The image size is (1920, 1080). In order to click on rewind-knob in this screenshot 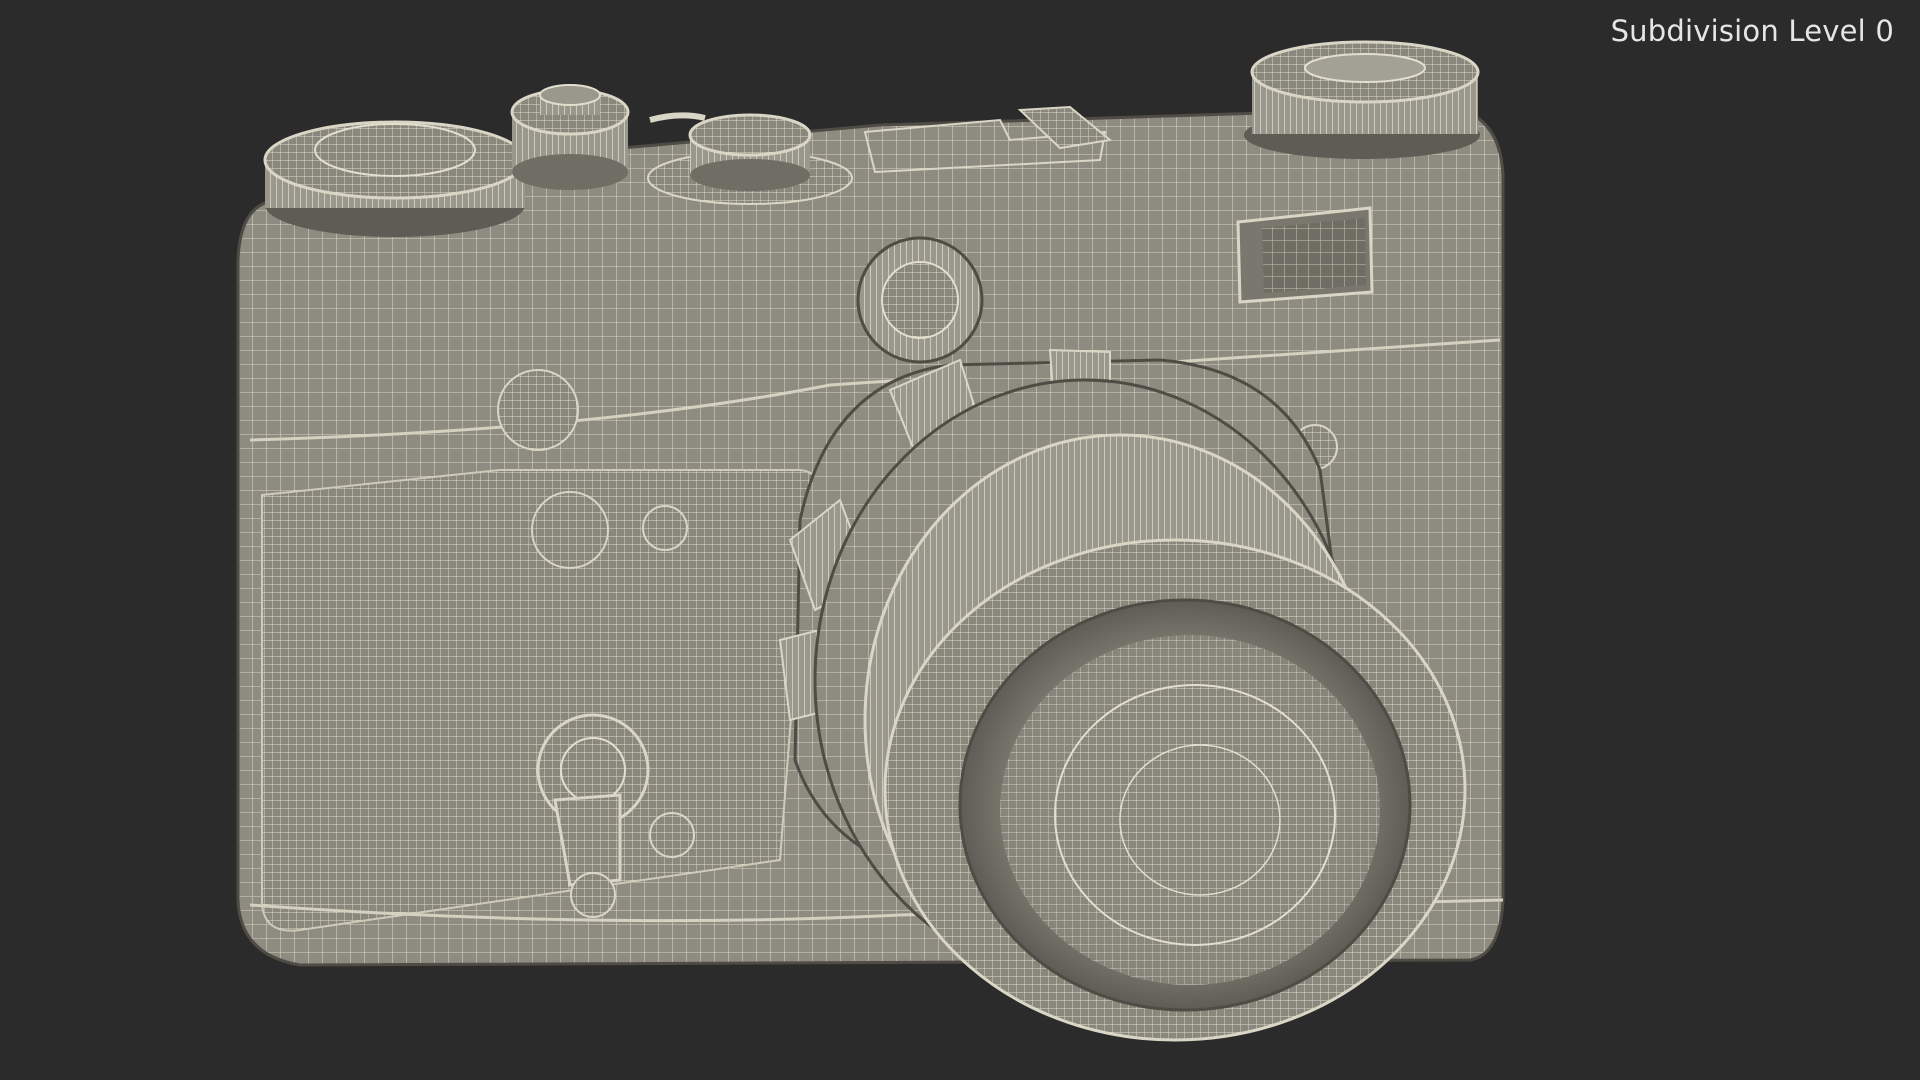, I will do `click(395, 178)`.